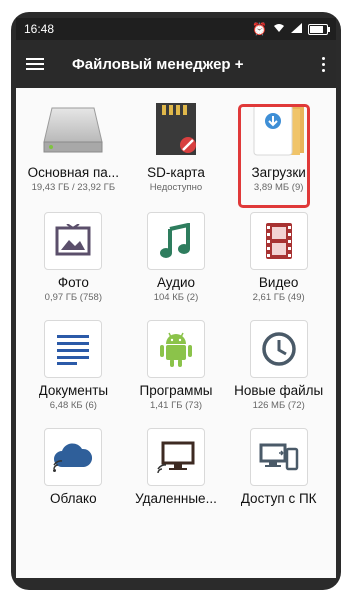  I want to click on status-bar: 16:48 ⏰, so click(176, 29).